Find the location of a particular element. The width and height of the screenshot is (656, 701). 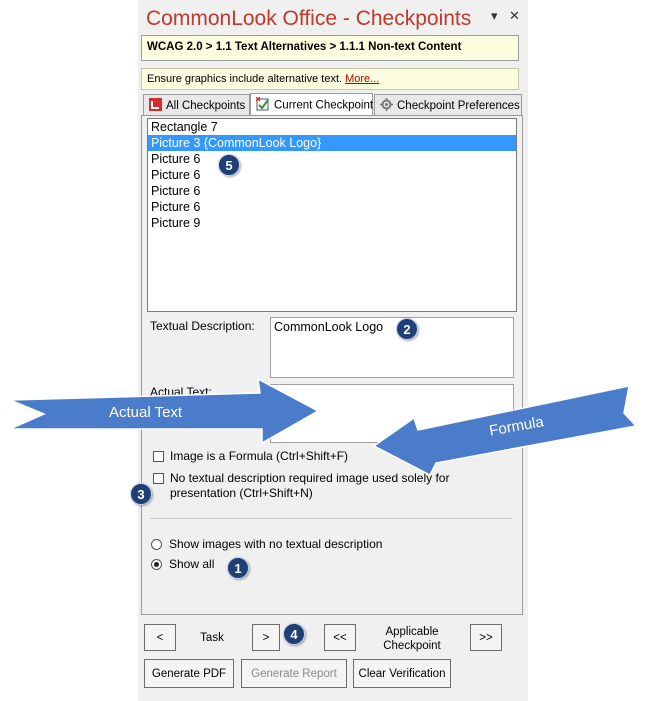

actual-text-arrow-label: Actual Text is located at coordinates (146, 412).